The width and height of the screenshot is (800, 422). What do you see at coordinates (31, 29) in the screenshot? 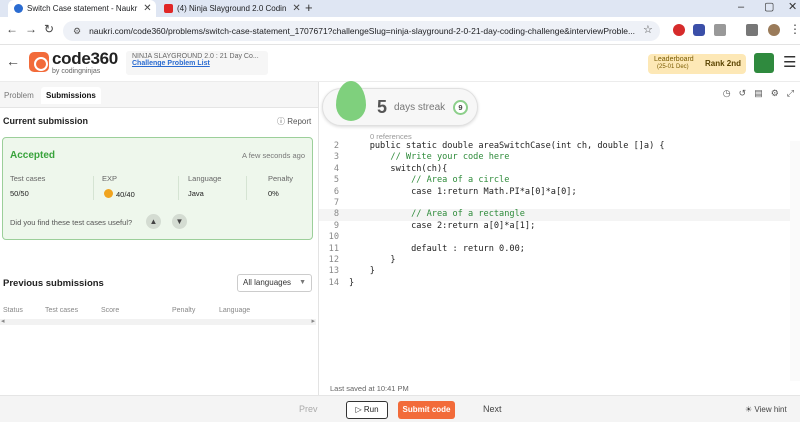
I see `forward-arrow-icon: →` at bounding box center [31, 29].